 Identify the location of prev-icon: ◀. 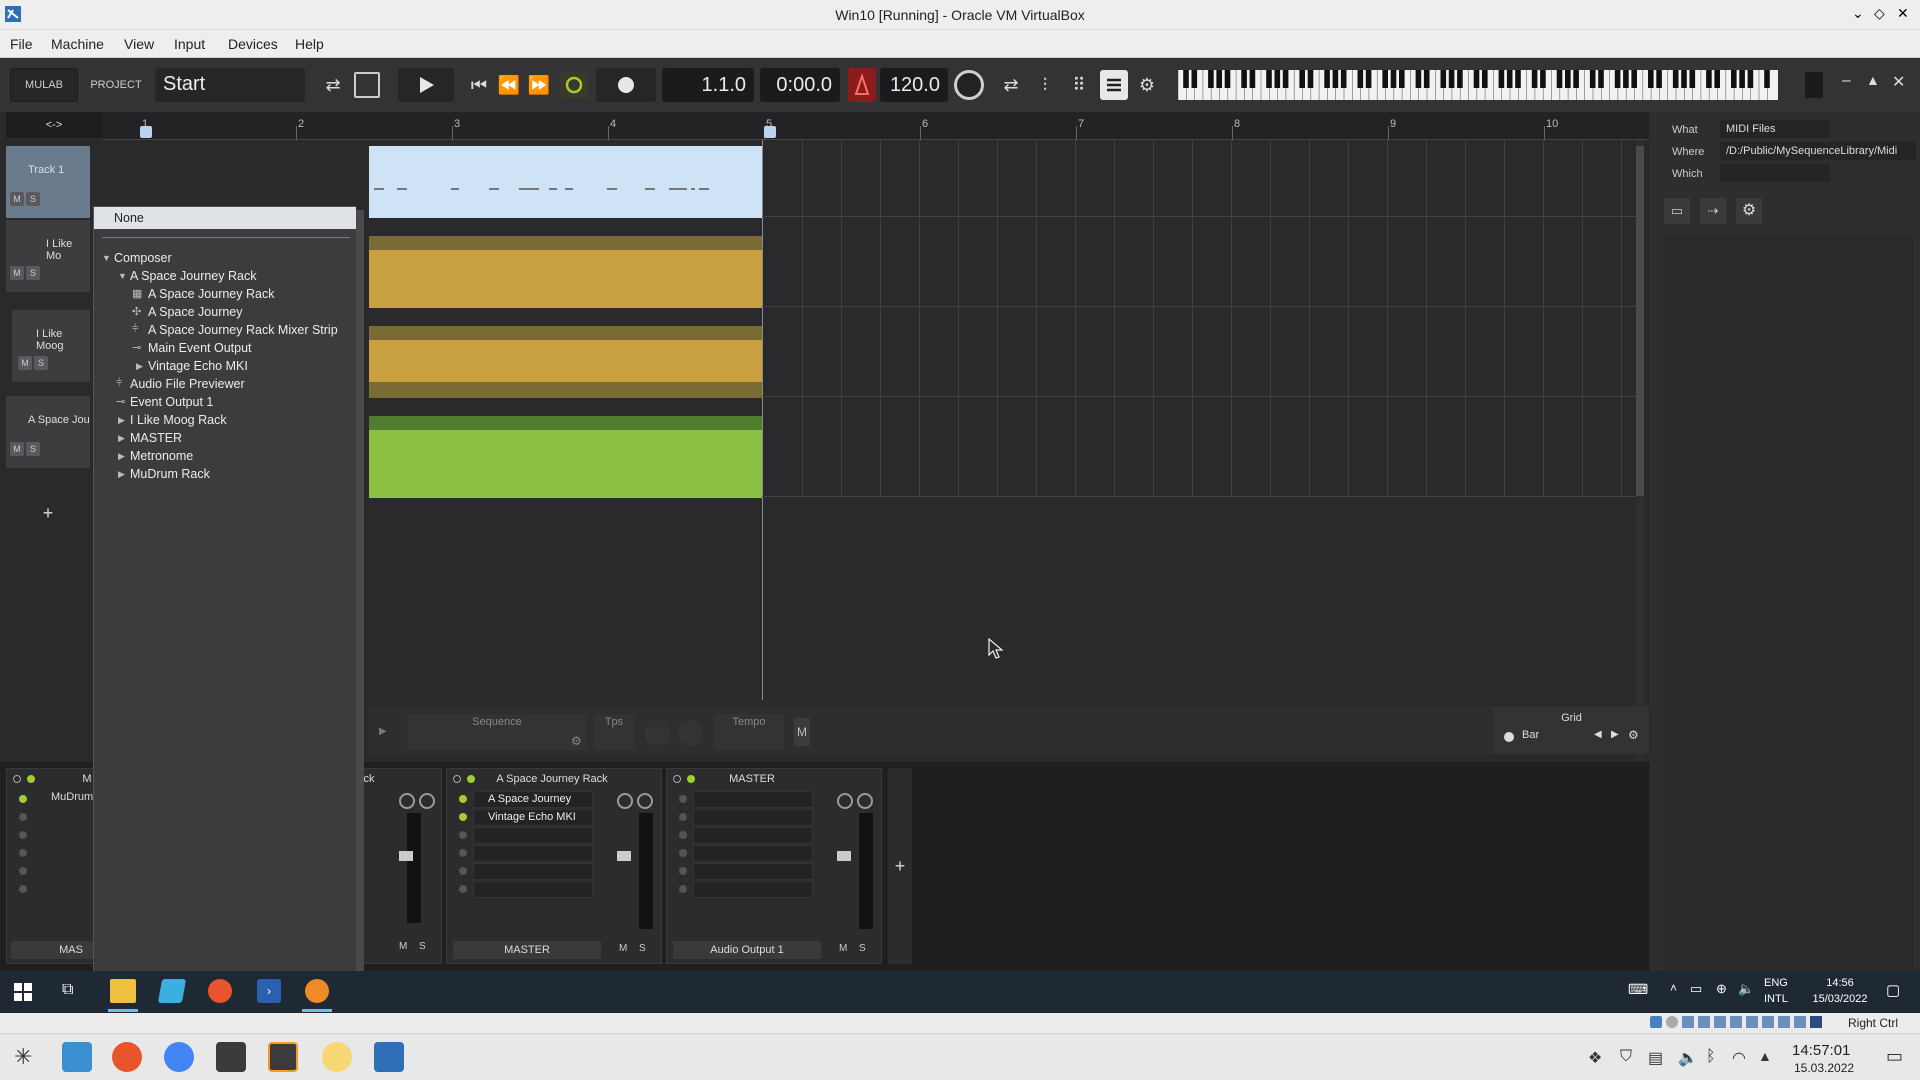
(1598, 734).